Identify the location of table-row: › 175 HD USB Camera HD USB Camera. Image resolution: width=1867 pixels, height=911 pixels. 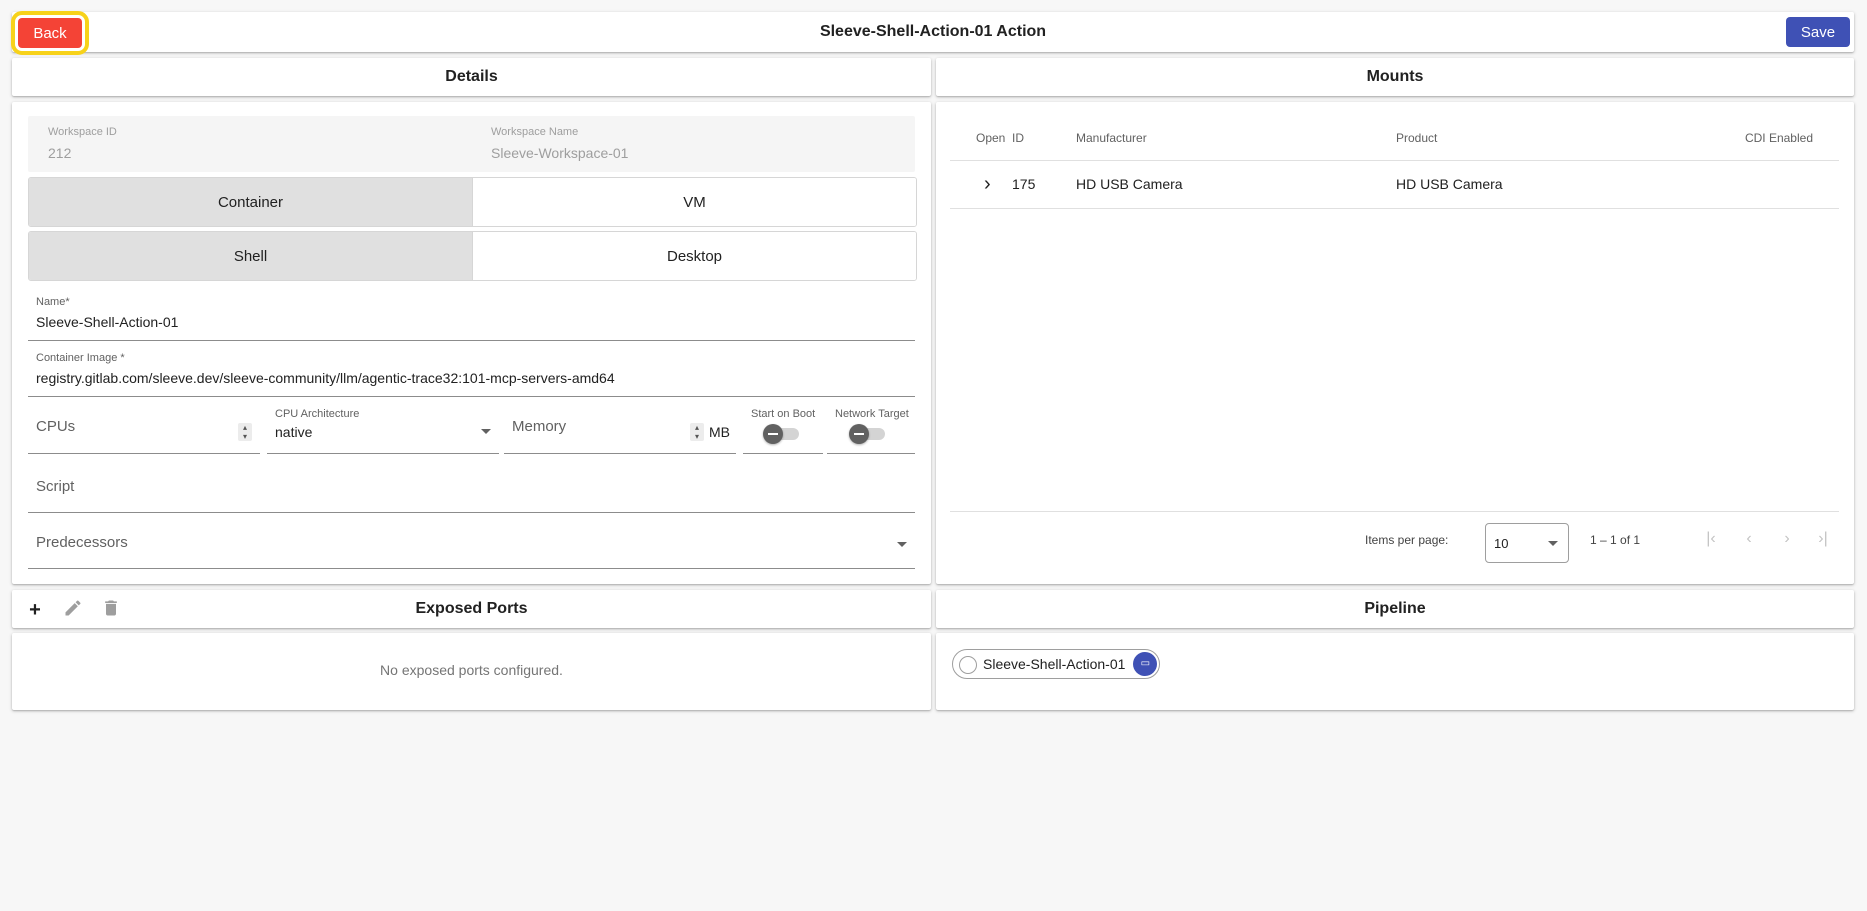
(1394, 184).